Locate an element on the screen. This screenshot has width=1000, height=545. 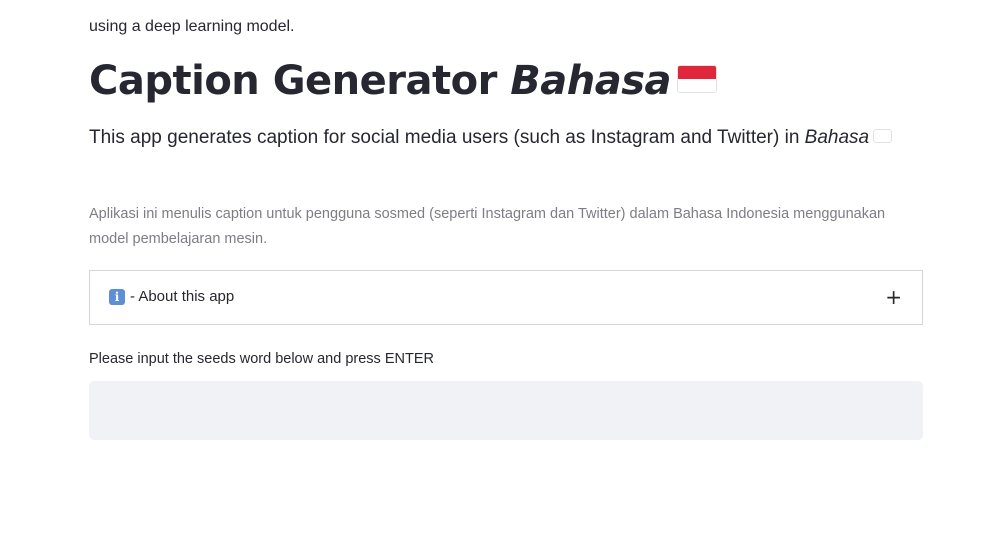
title-main: Caption Generator is located at coordinates (293, 81).